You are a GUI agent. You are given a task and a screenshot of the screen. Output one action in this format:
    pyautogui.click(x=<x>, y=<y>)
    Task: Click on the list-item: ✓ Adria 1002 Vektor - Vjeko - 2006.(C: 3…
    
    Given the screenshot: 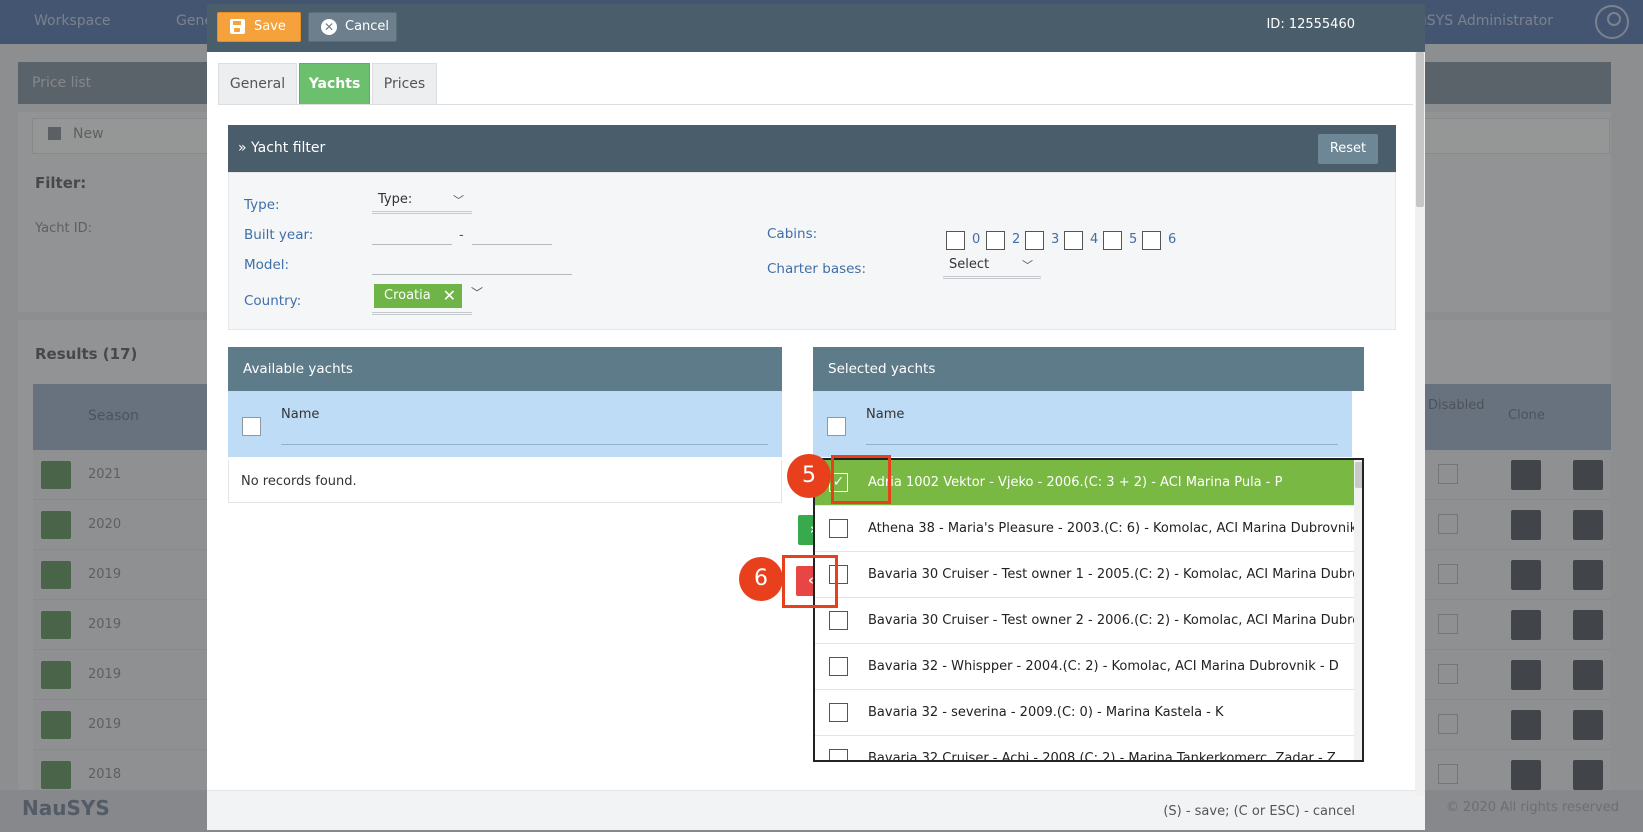 What is the action you would take?
    pyautogui.click(x=1084, y=483)
    